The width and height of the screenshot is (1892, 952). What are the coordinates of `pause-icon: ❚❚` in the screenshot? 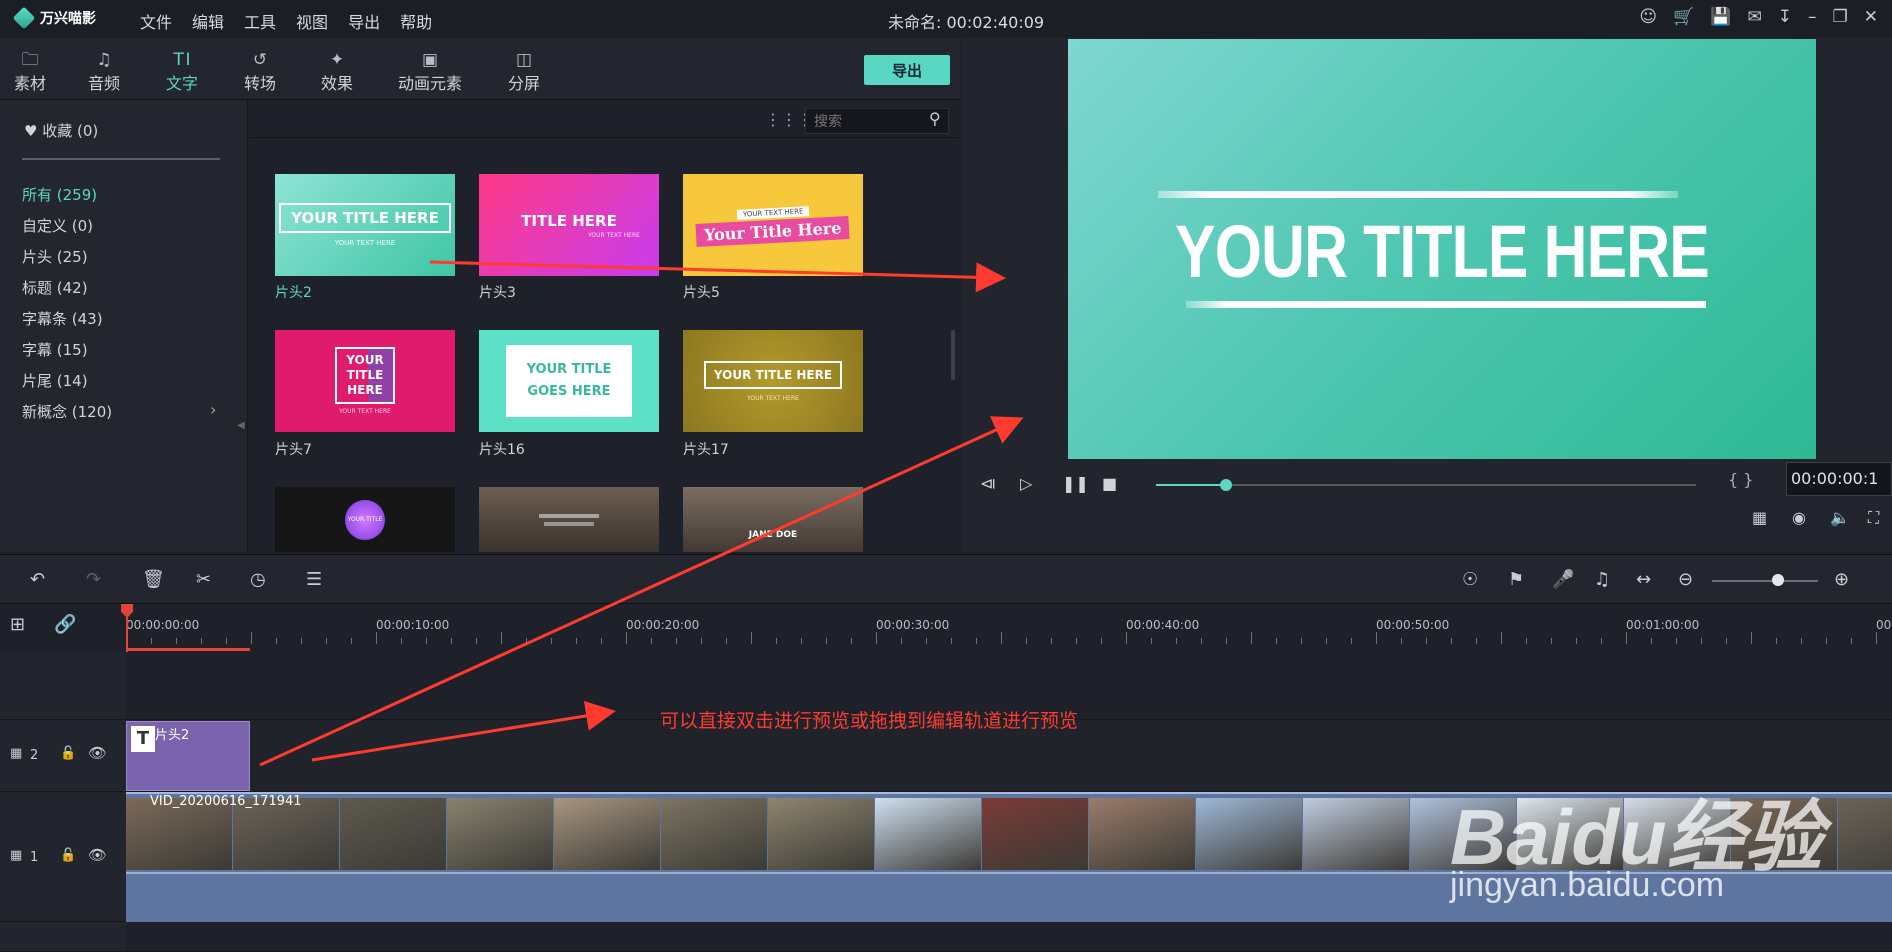 It's located at (1075, 483).